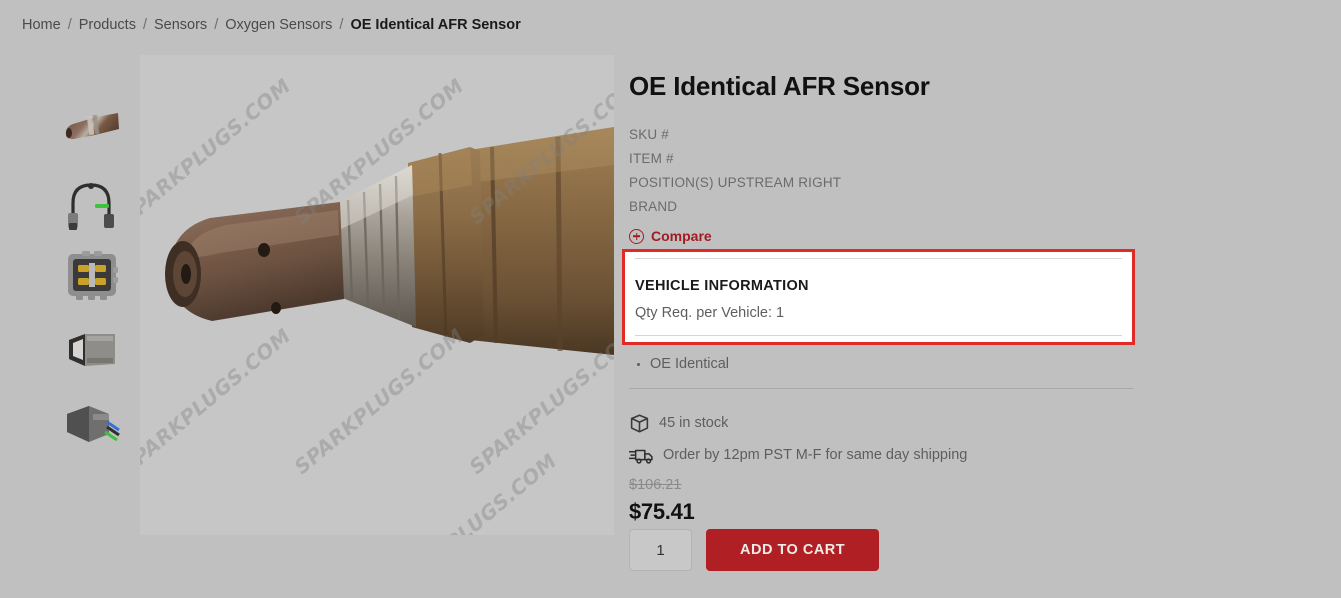  I want to click on vehicle-qty-required: Qty Req. per Vehicle: 1, so click(710, 313).